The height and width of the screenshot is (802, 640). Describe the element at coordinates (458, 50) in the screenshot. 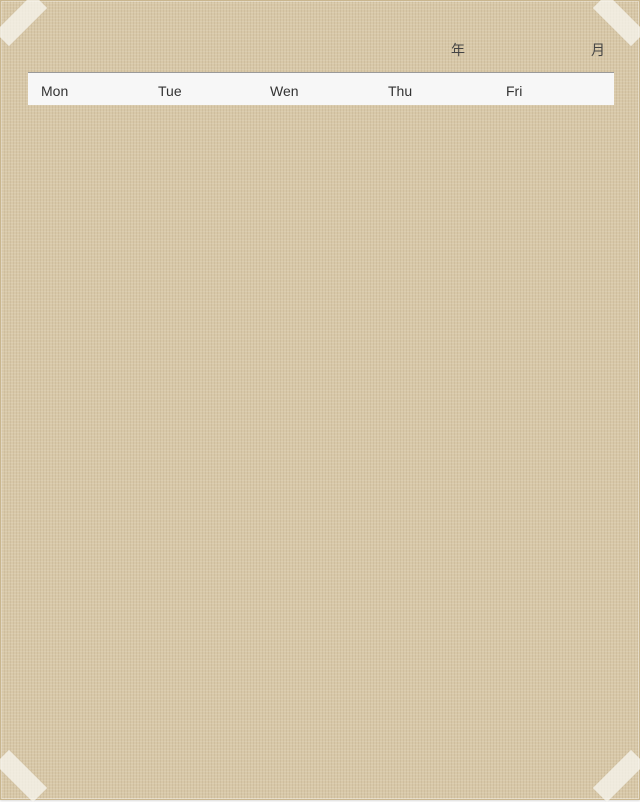

I see `year-label: 年` at that location.